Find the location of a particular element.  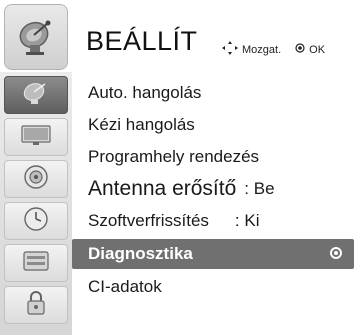

menu-item-value: : Be is located at coordinates (259, 188).